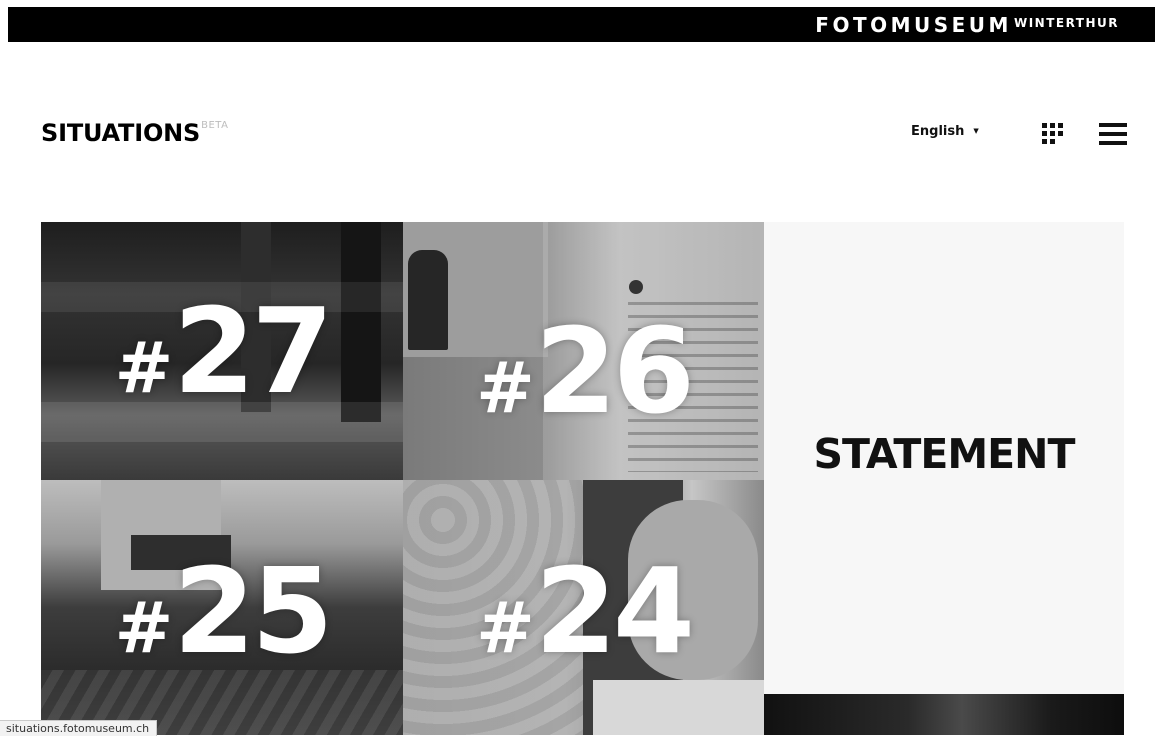 This screenshot has width=1155, height=736. I want to click on tile-number-27: #27, so click(224, 351).